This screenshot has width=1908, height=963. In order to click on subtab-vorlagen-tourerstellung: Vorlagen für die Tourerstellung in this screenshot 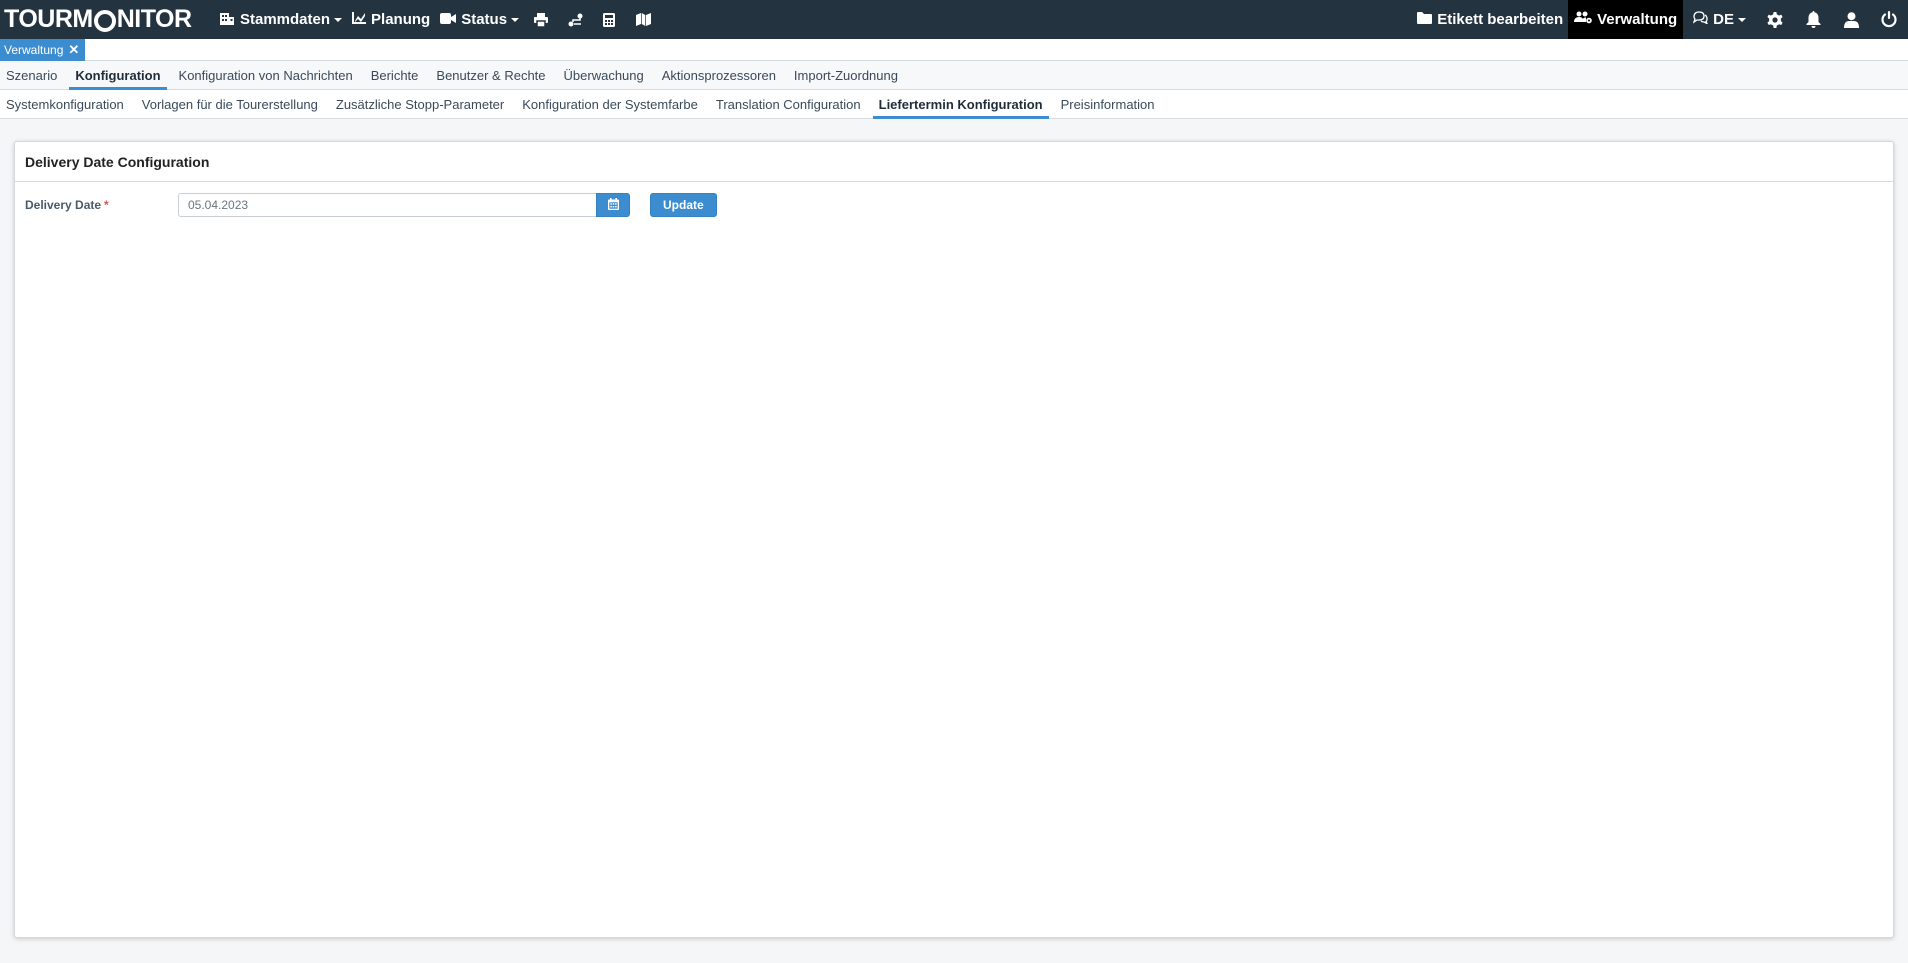, I will do `click(230, 104)`.